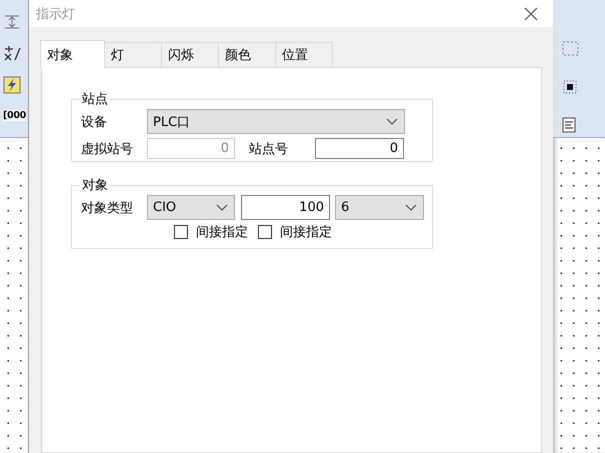 The image size is (605, 453). I want to click on input-field: 0, so click(359, 148).